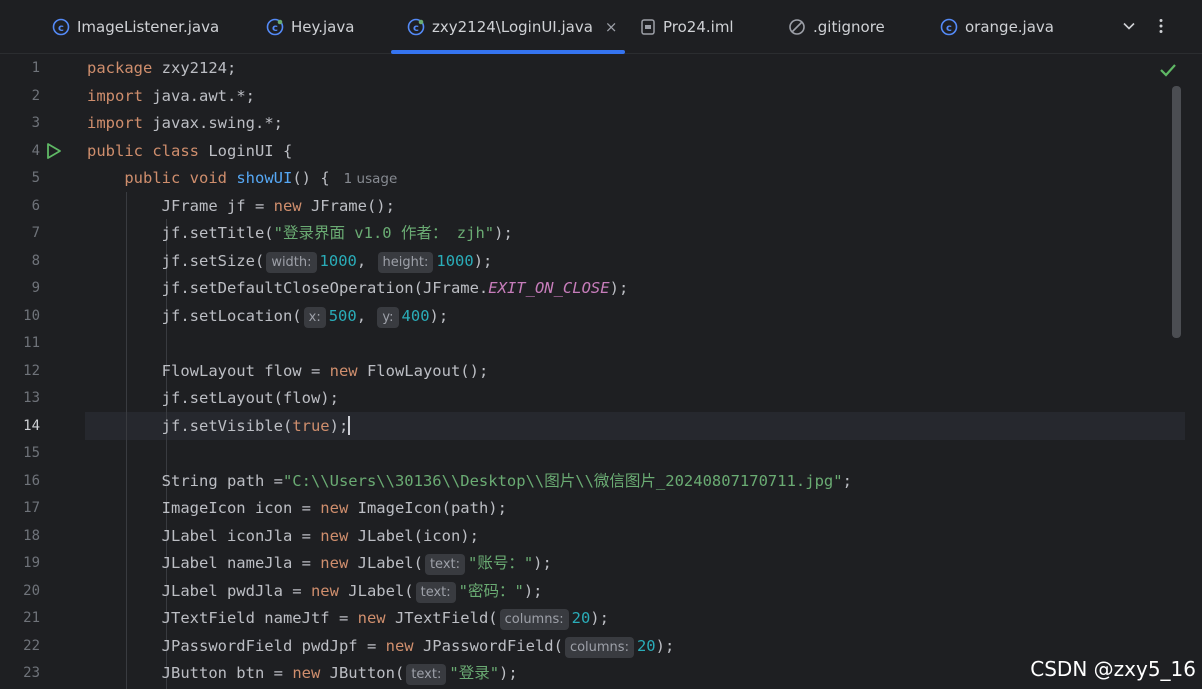 The height and width of the screenshot is (689, 1202). Describe the element at coordinates (31, 343) in the screenshot. I see `line-number: 11` at that location.